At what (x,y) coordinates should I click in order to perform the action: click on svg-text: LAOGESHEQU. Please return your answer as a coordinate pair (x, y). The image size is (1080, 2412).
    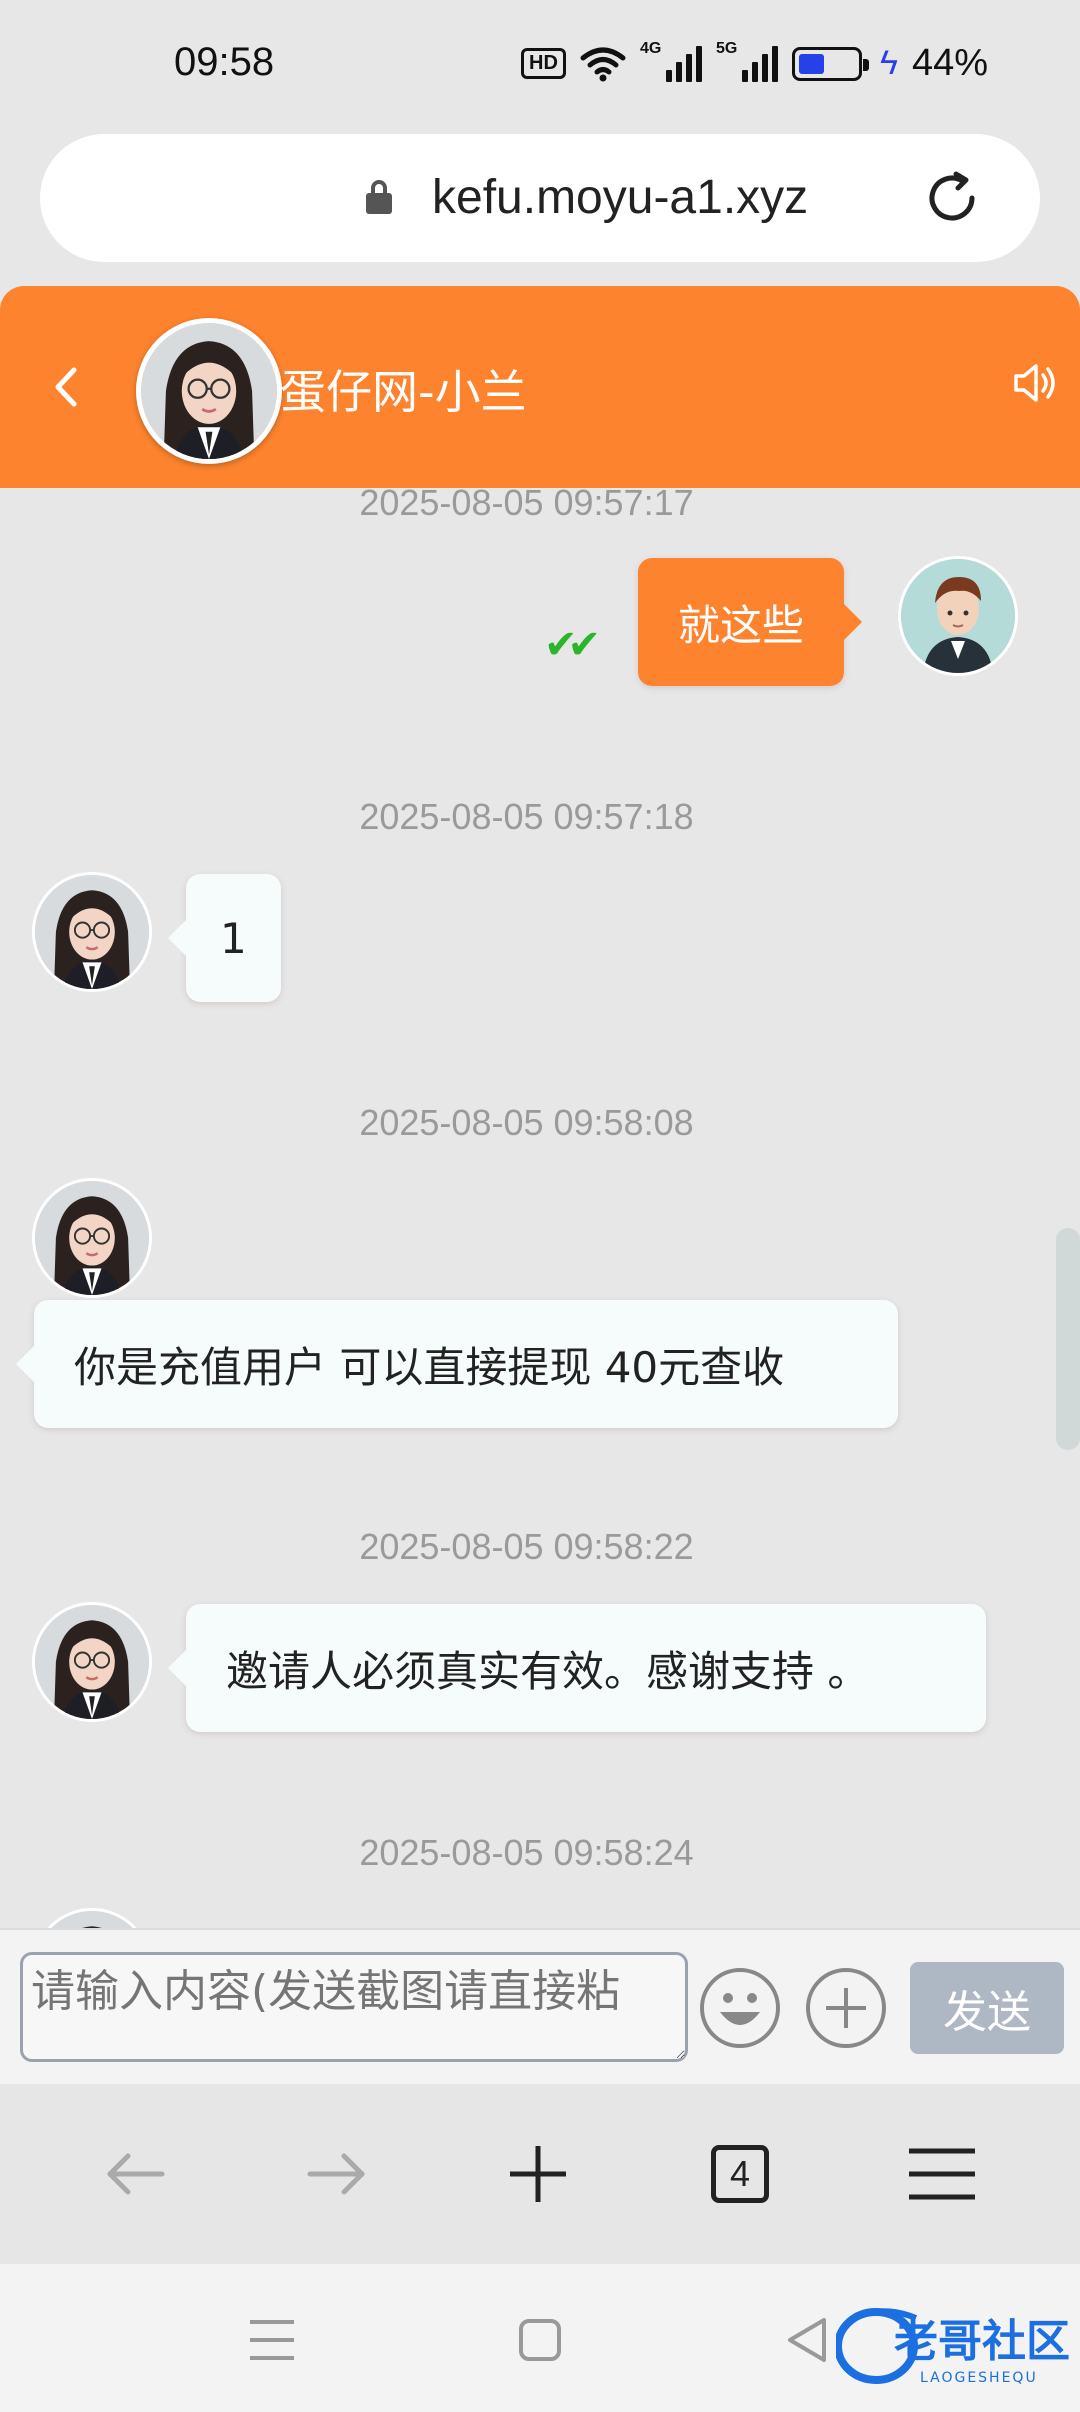
    Looking at the image, I should click on (979, 2378).